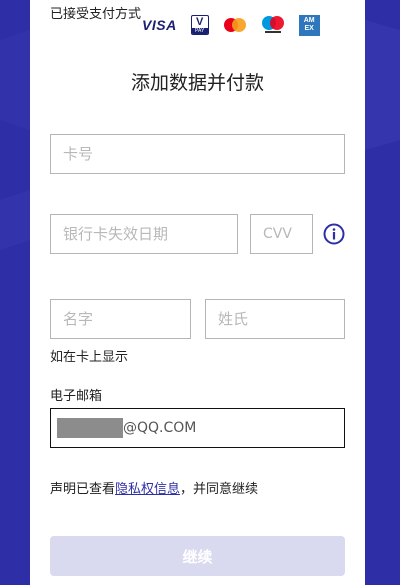  I want to click on email-label: 电子邮箱, so click(76, 396).